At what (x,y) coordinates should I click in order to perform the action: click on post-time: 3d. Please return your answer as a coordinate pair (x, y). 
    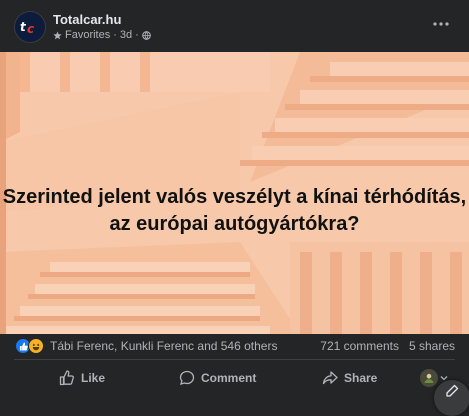
    Looking at the image, I should click on (126, 35).